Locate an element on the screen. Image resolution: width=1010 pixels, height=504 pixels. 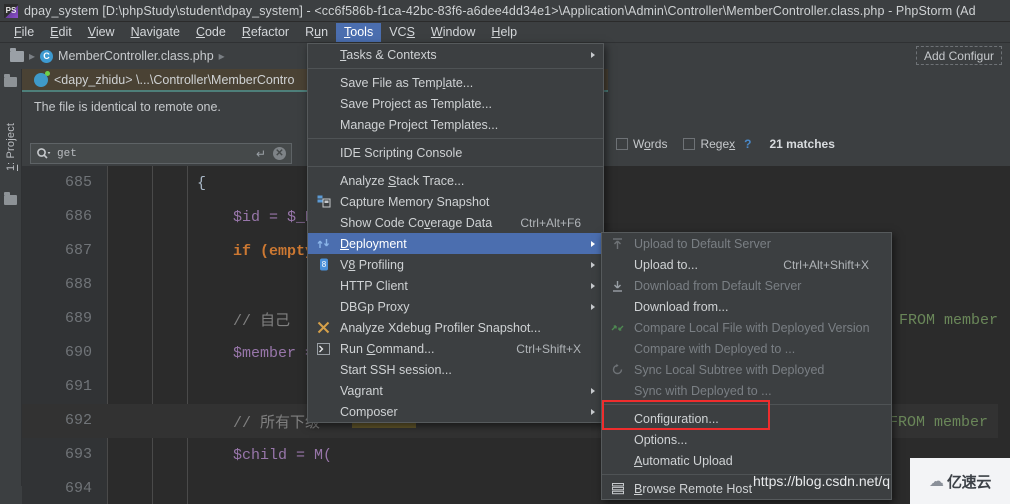
search-icon is located at coordinates (43, 153).